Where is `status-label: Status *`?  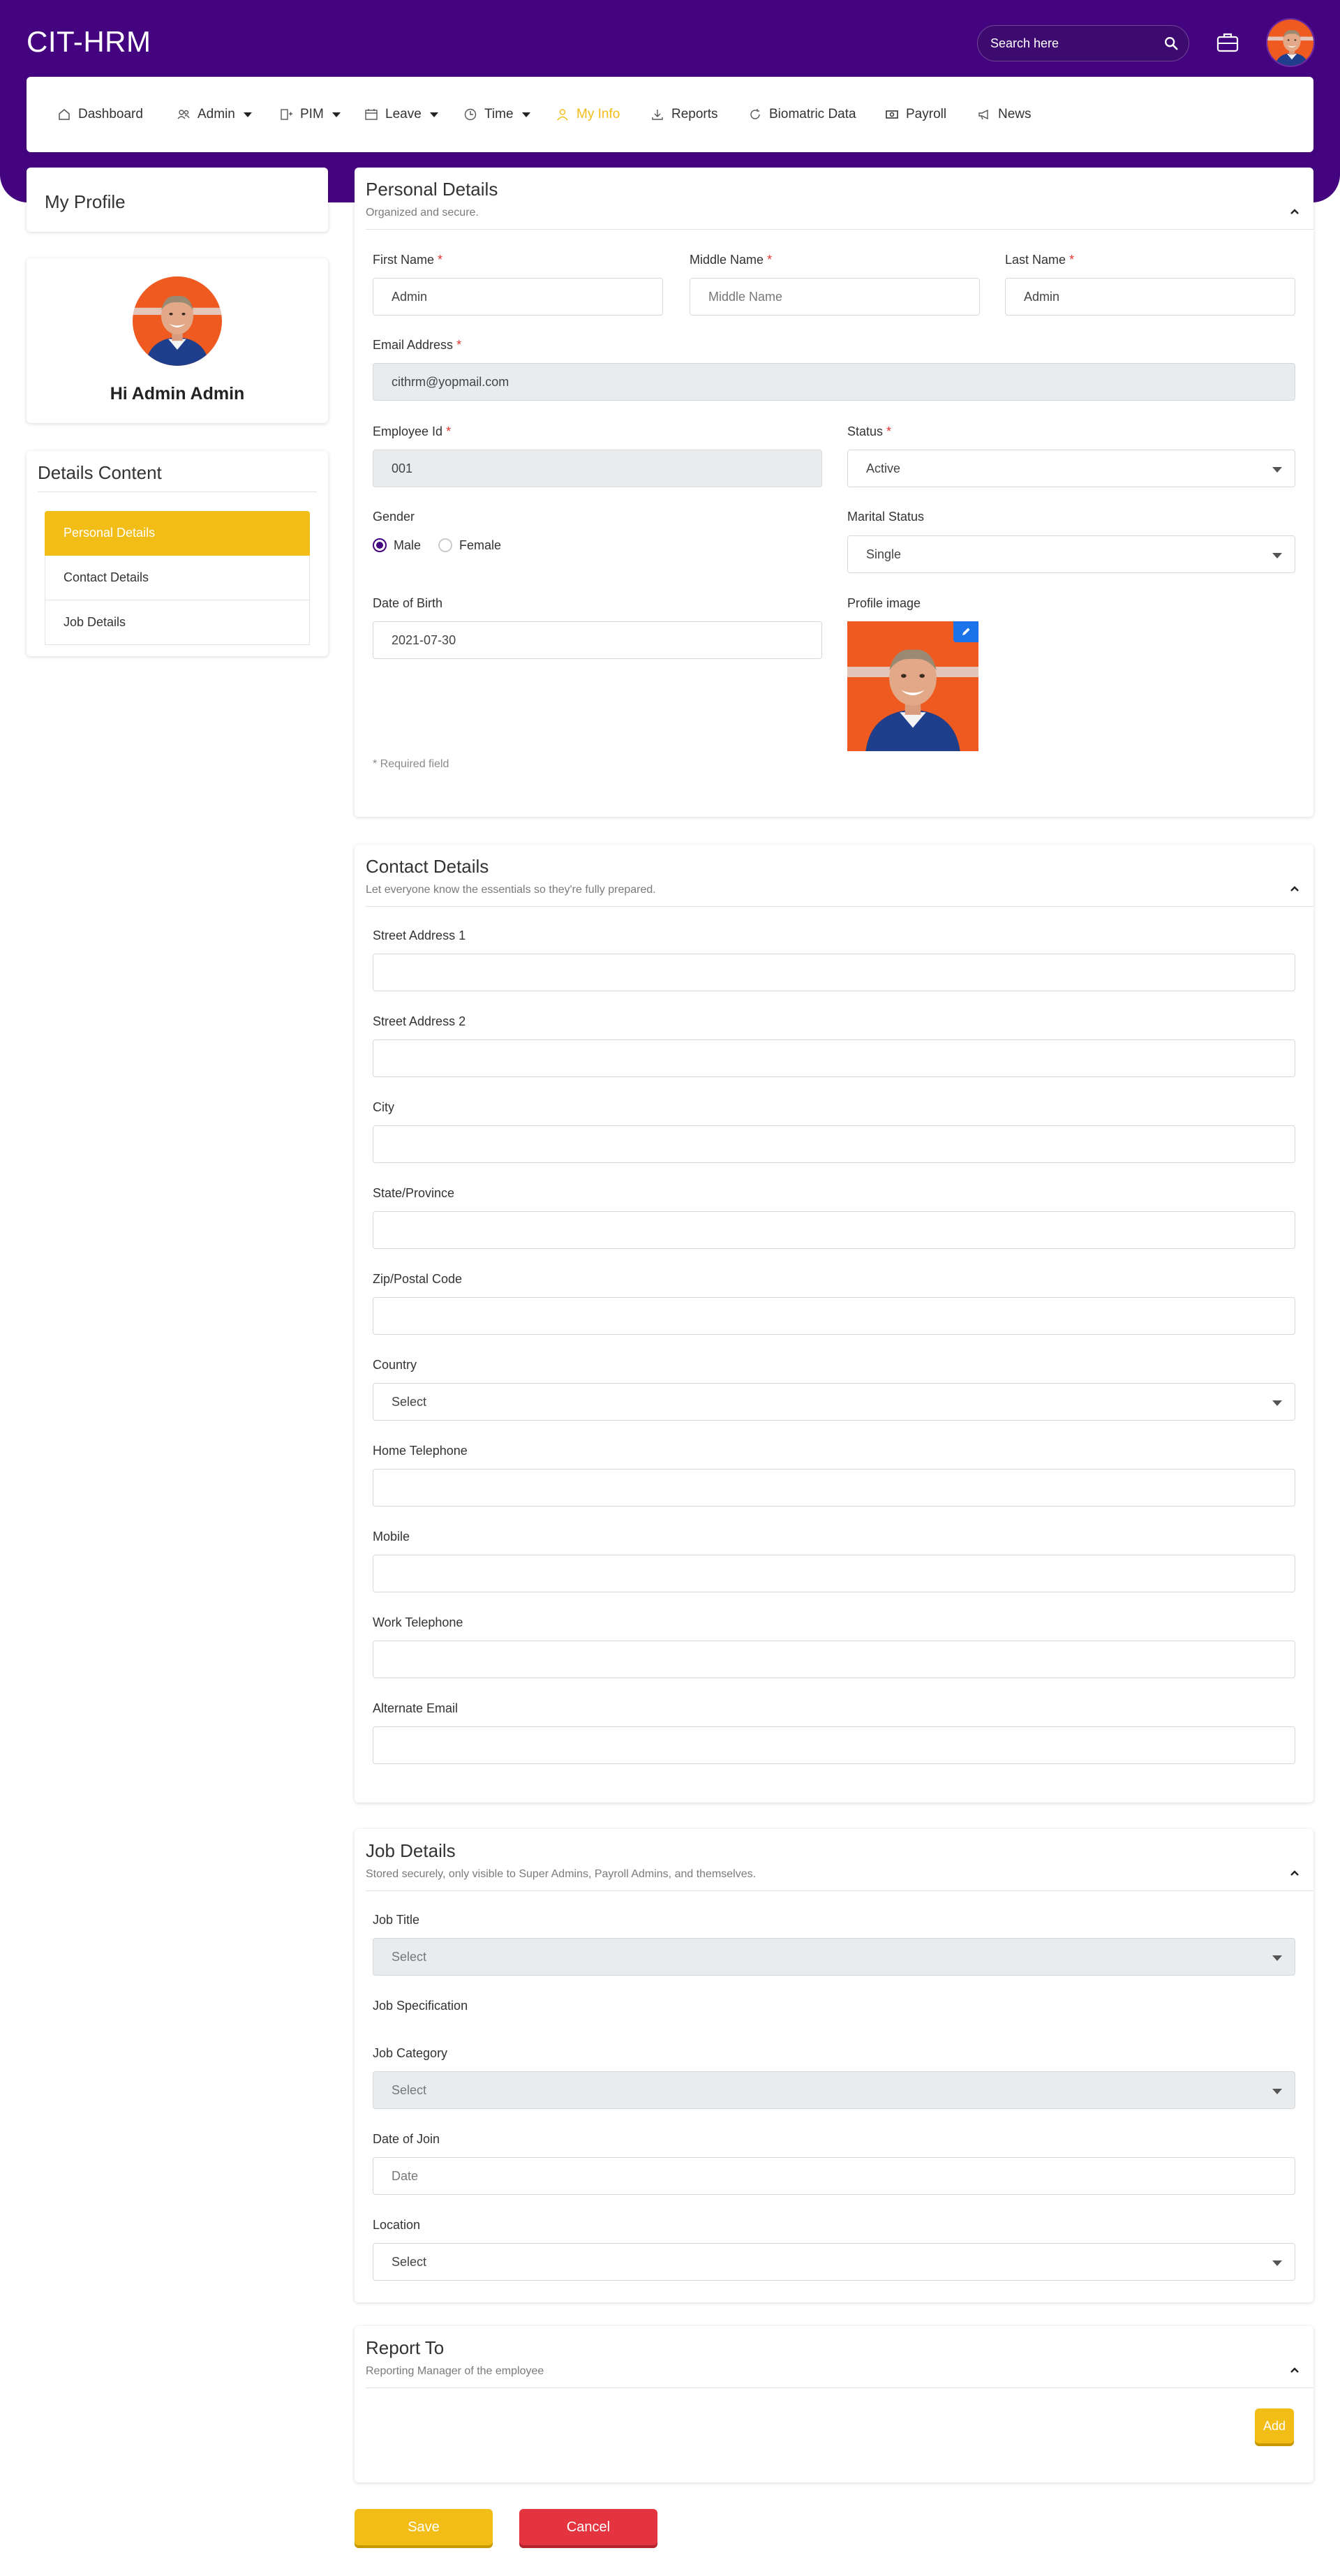
status-label: Status * is located at coordinates (869, 431).